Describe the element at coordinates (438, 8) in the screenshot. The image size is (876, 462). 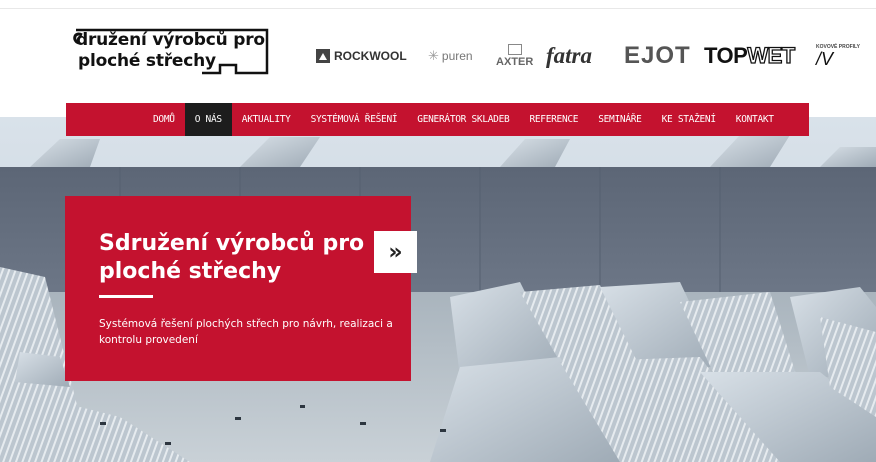
I see `header-divider` at that location.